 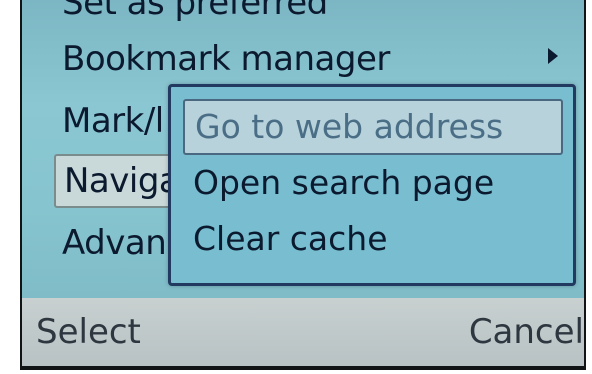 What do you see at coordinates (88, 332) in the screenshot?
I see `select-softkey: Select` at bounding box center [88, 332].